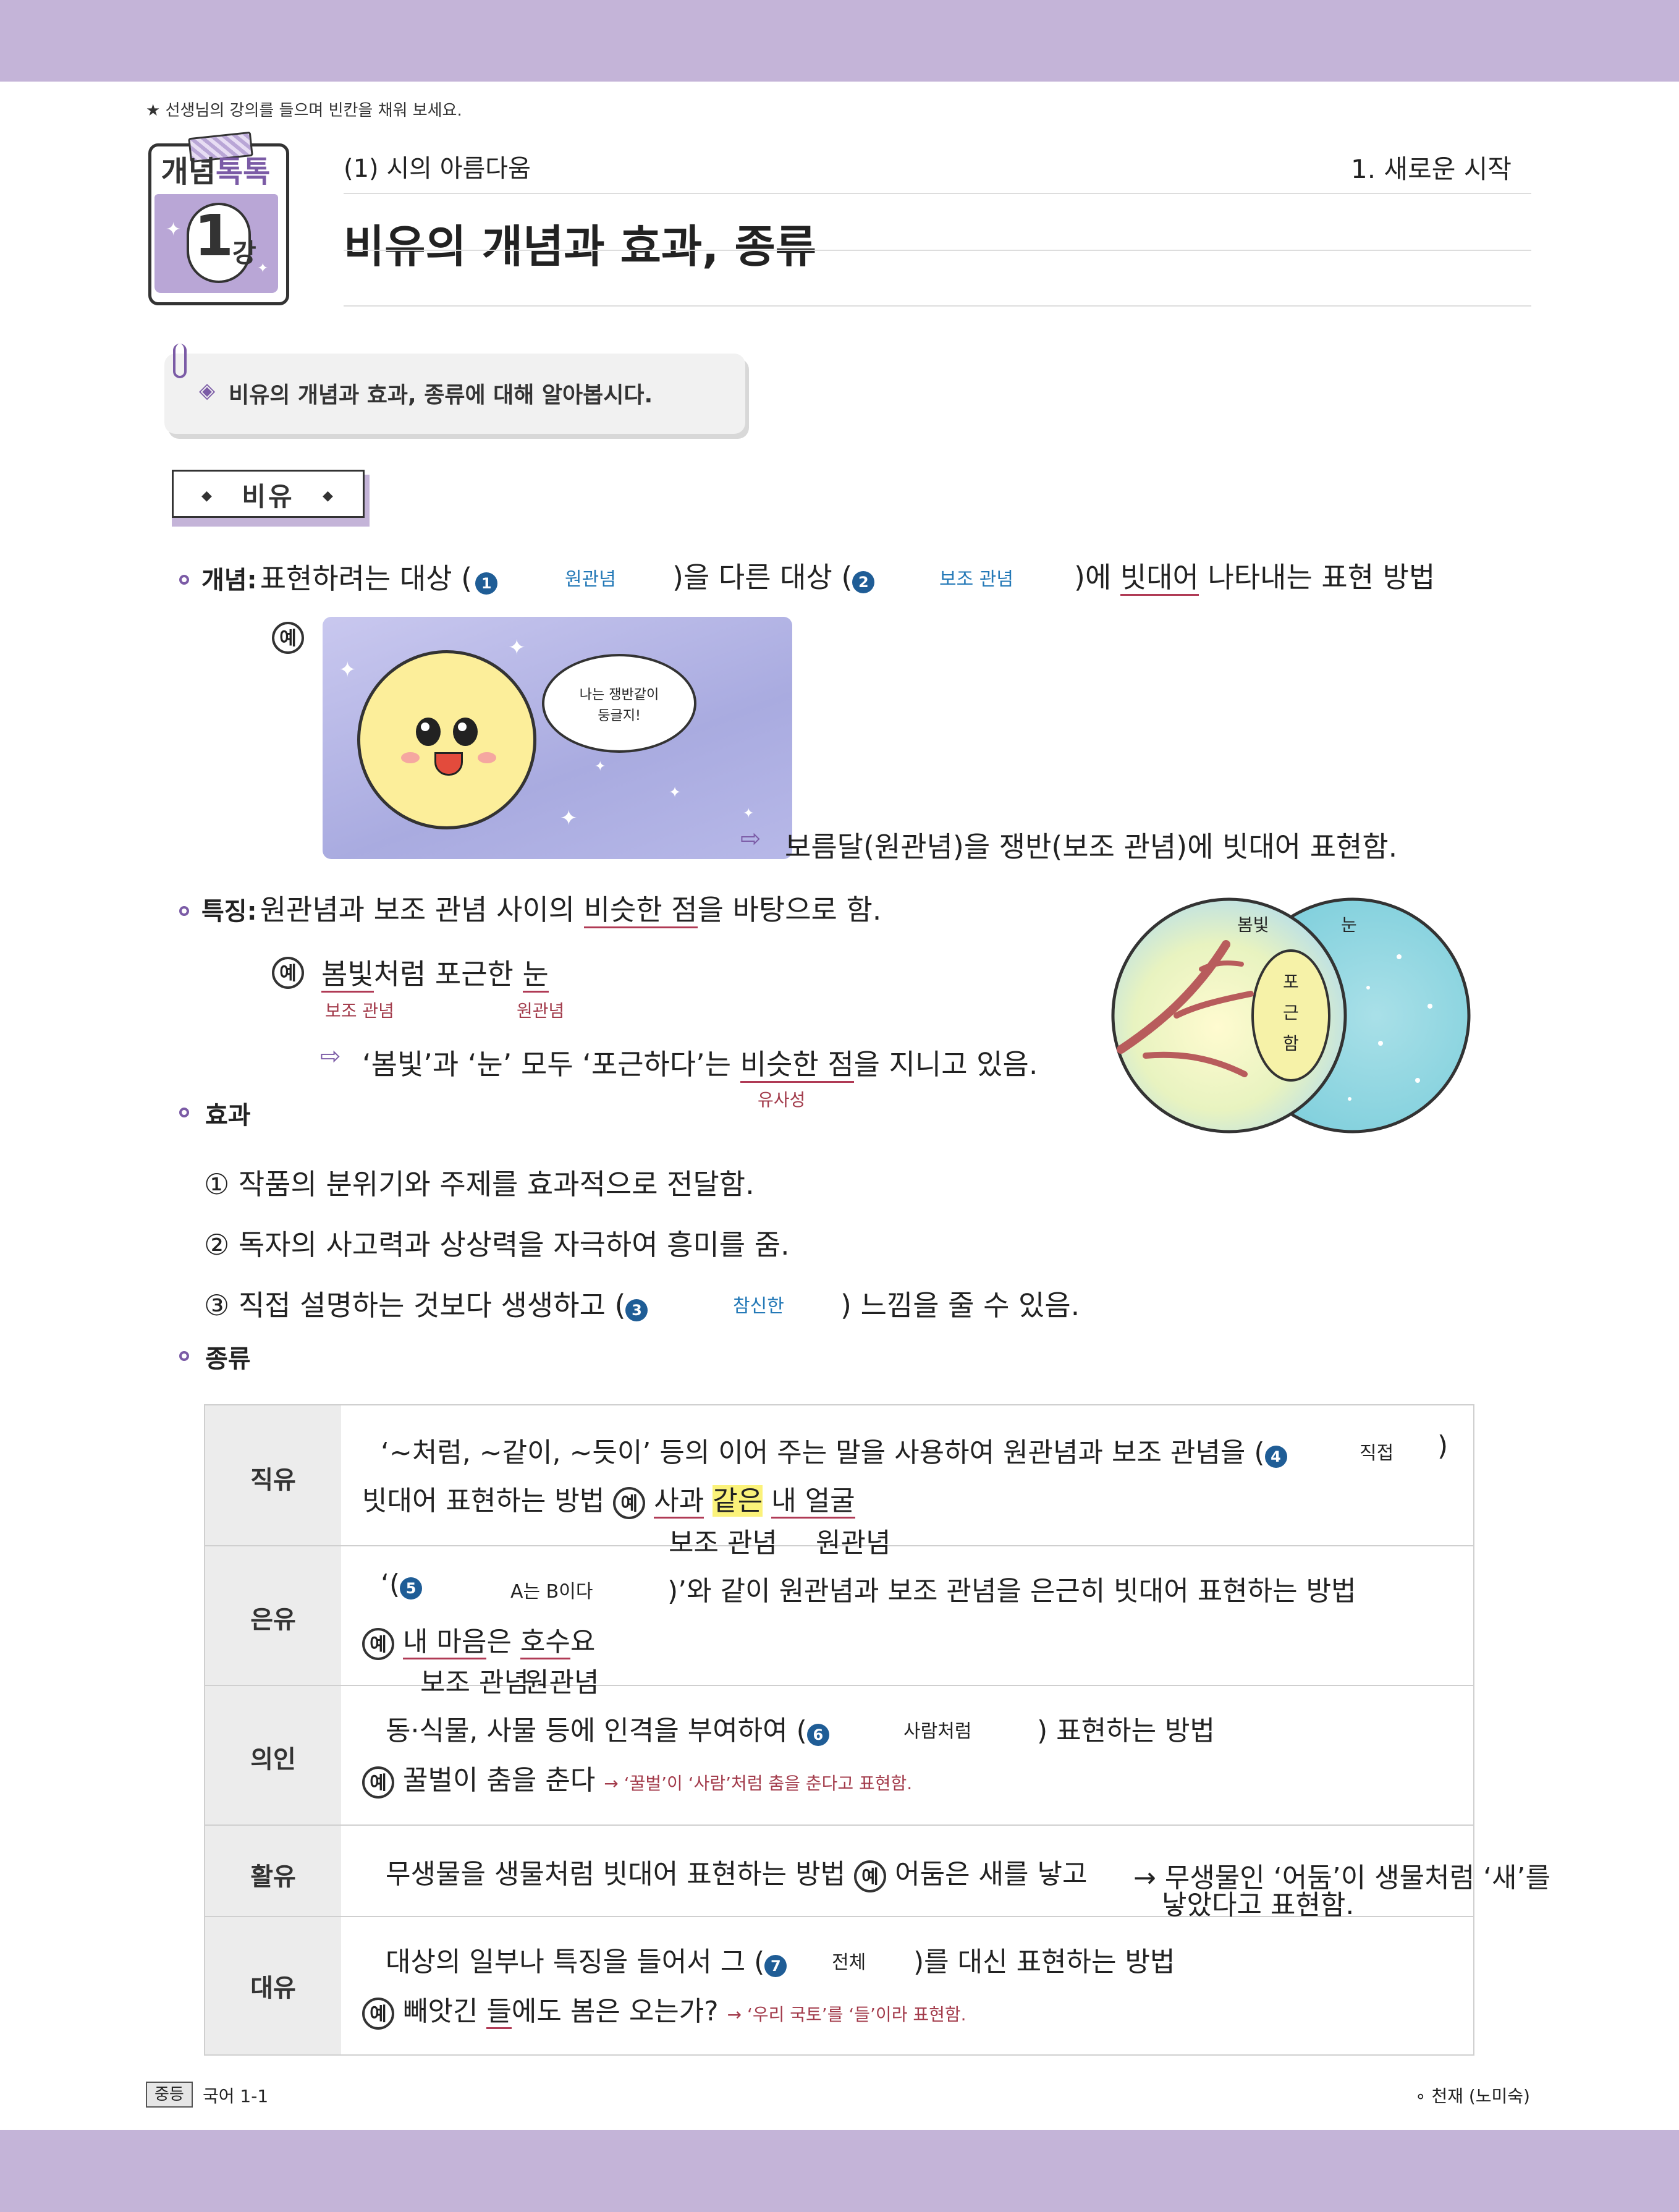  I want to click on diamond-icon: ◈, so click(207, 391).